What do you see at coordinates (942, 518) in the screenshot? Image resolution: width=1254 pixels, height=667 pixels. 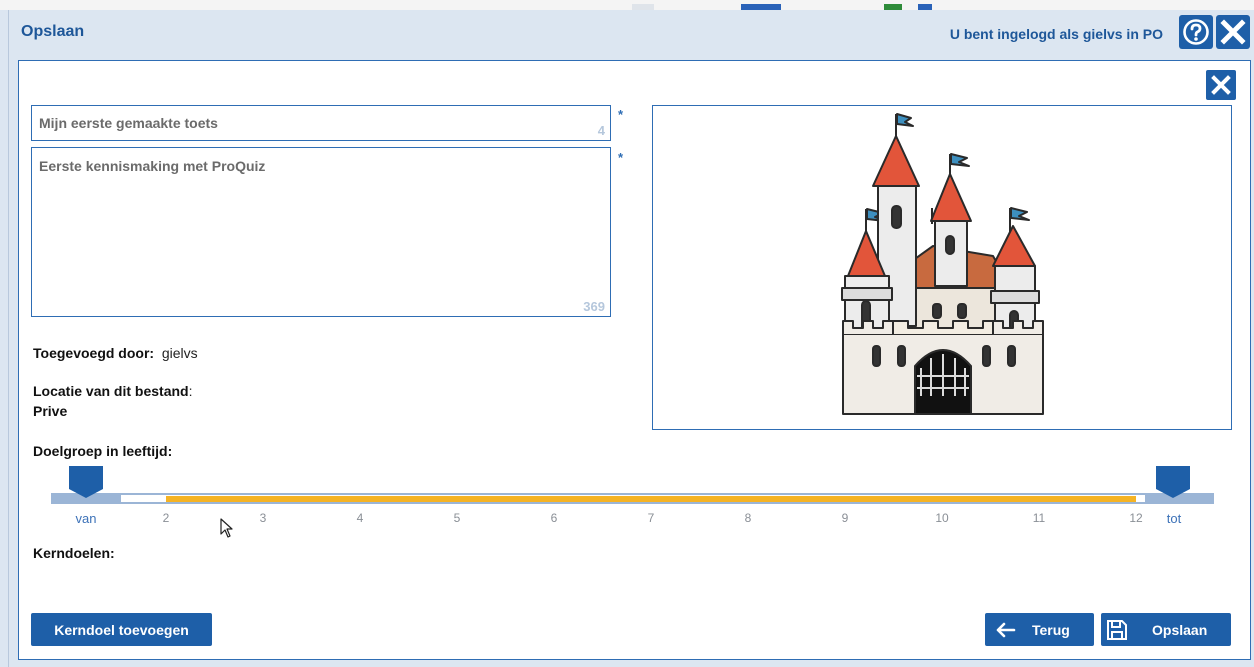 I see `slider-tick-label: 10` at bounding box center [942, 518].